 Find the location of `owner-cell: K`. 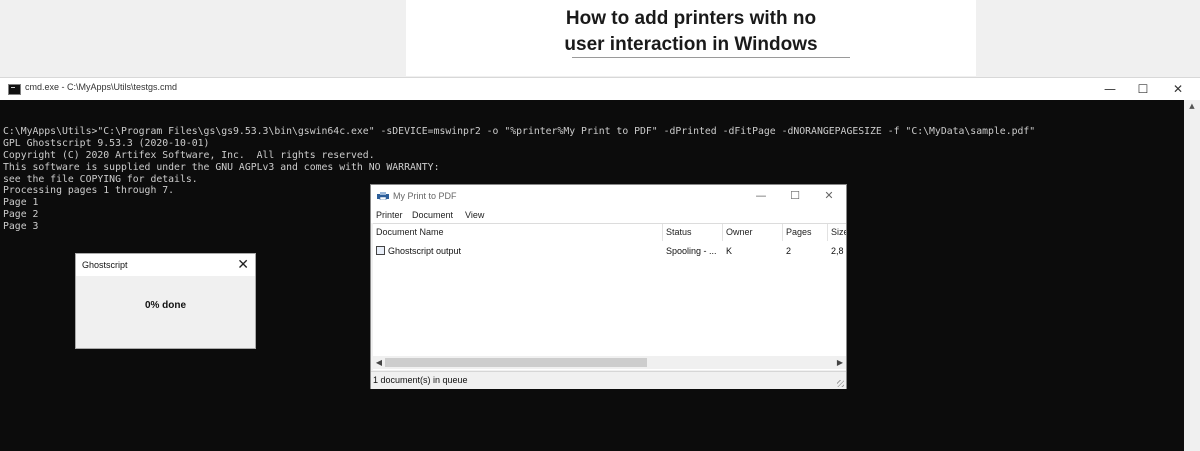

owner-cell: K is located at coordinates (729, 251).